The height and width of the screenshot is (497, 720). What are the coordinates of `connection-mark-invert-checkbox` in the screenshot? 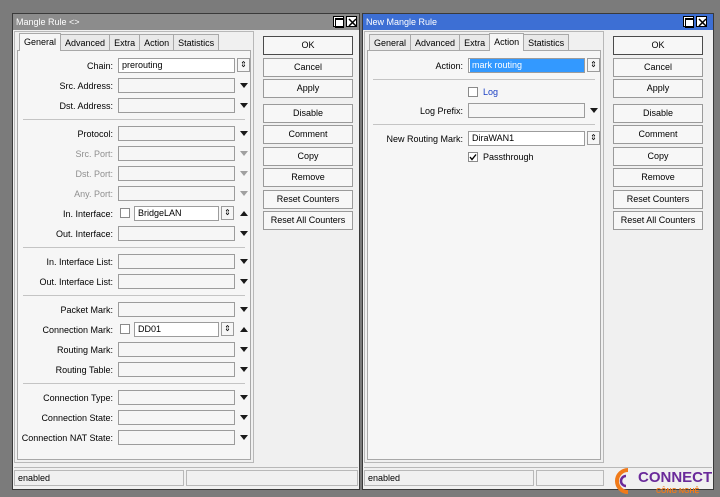 It's located at (125, 329).